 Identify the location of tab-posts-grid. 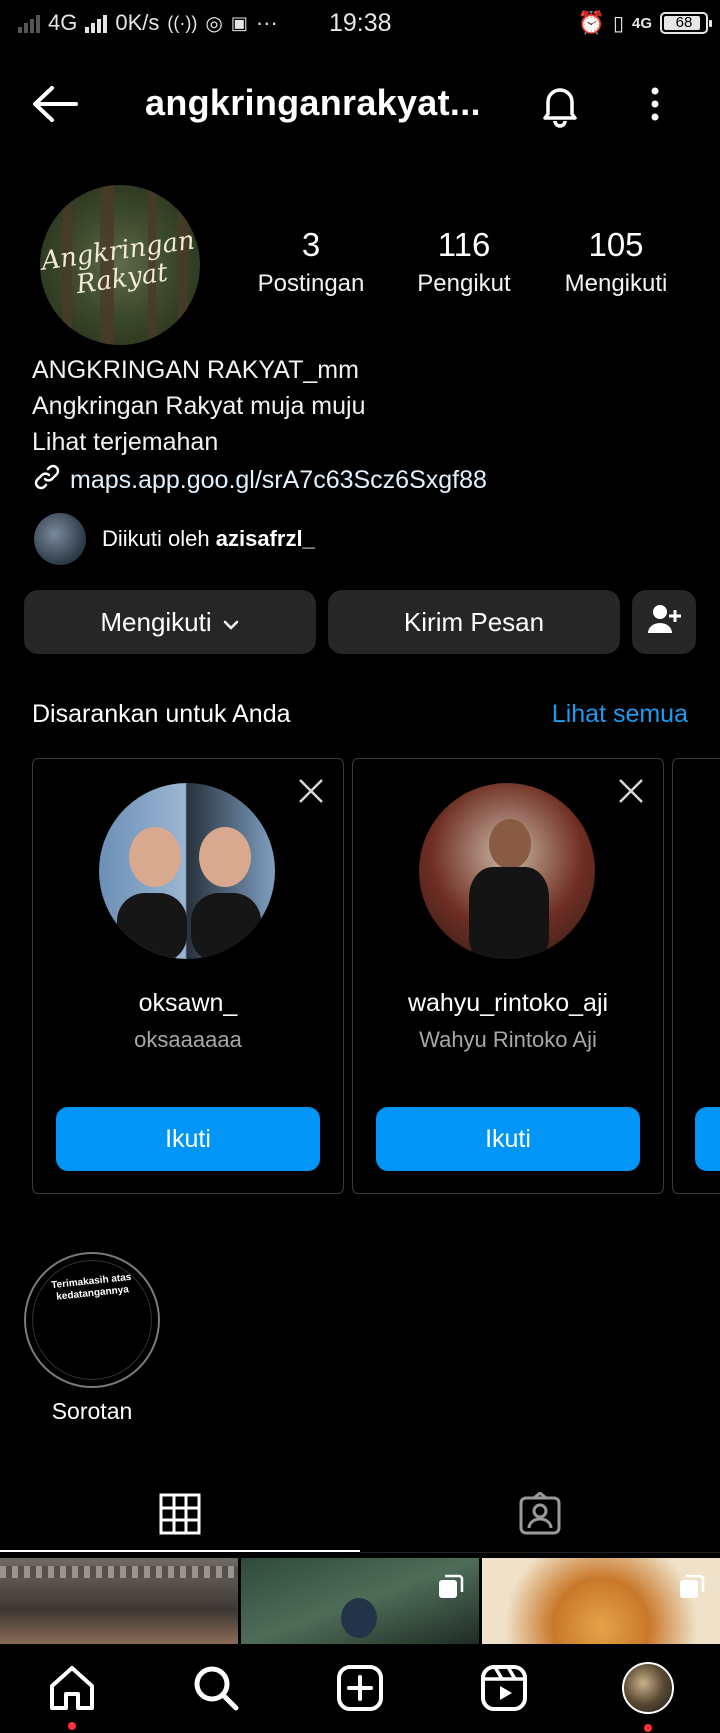
(180, 1516).